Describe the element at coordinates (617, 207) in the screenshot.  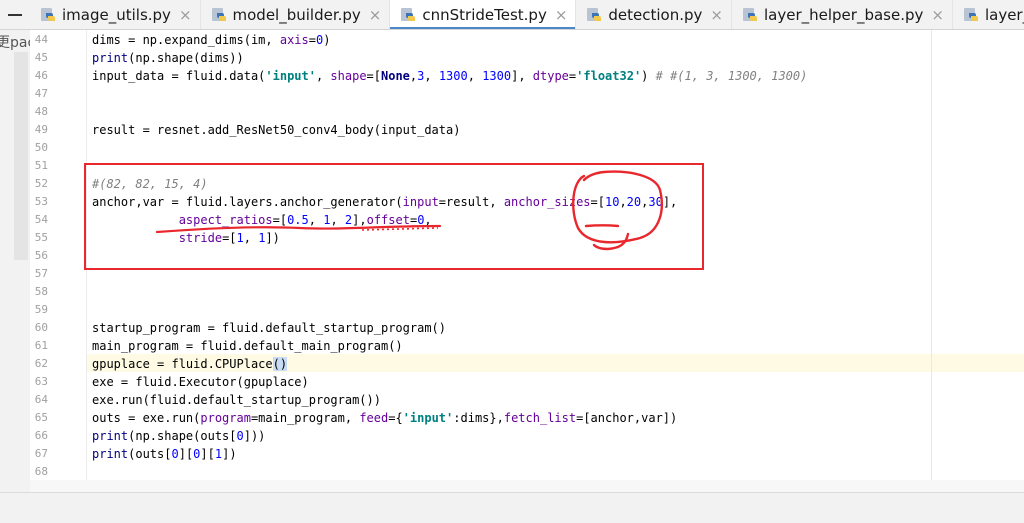
I see `red-circle-scribble` at that location.